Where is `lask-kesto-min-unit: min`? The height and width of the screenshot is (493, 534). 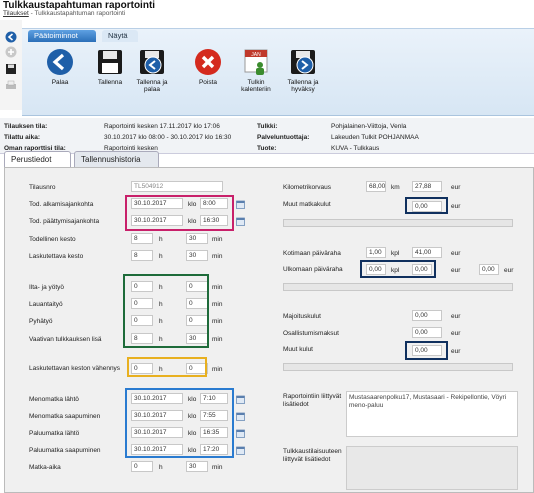 lask-kesto-min-unit: min is located at coordinates (217, 256).